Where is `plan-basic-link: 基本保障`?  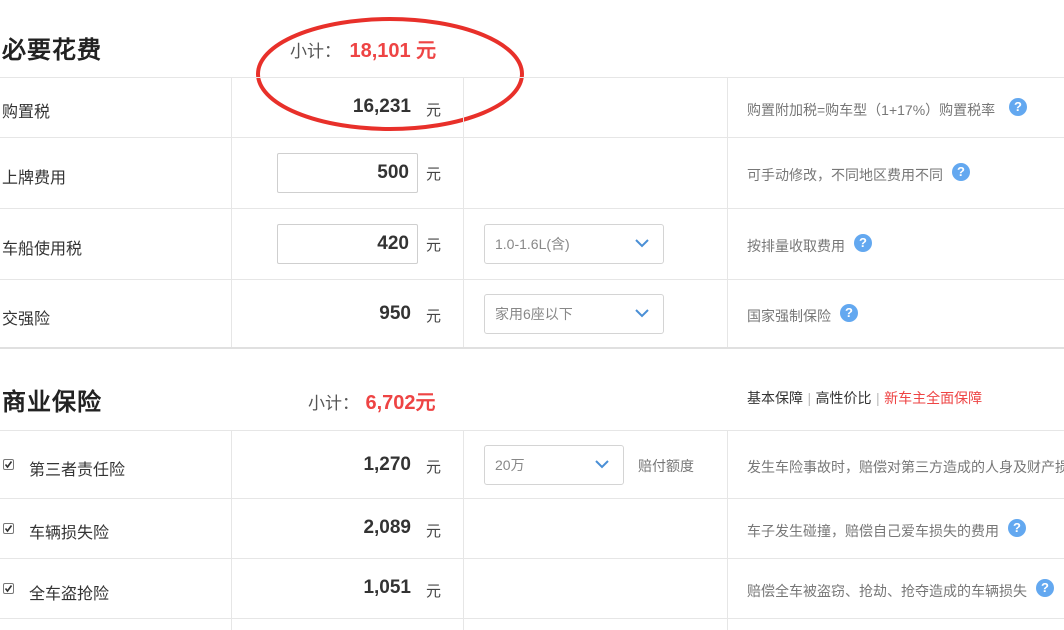 plan-basic-link: 基本保障 is located at coordinates (775, 398).